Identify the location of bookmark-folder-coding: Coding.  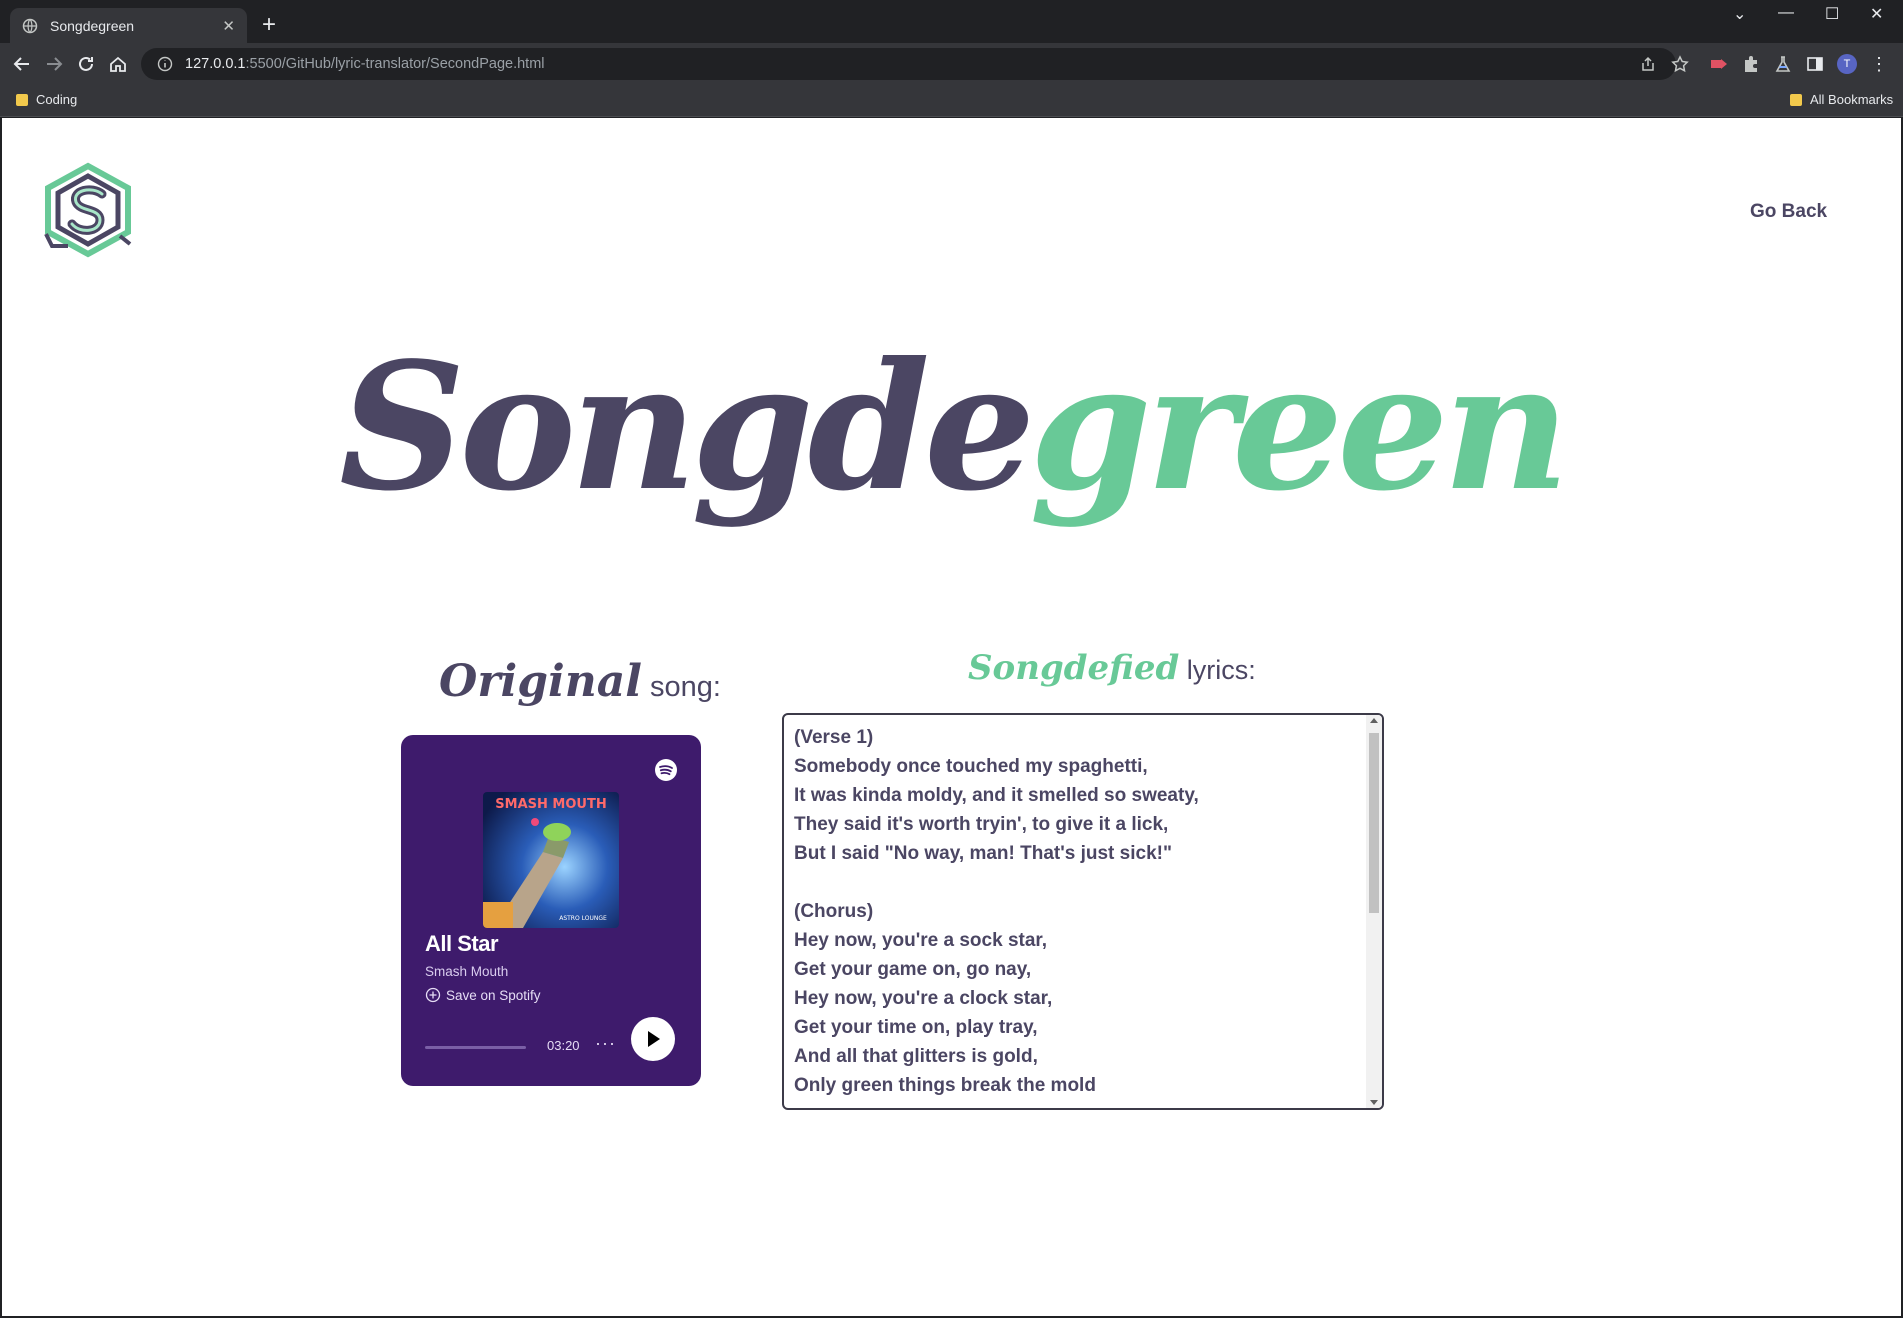
(46, 99).